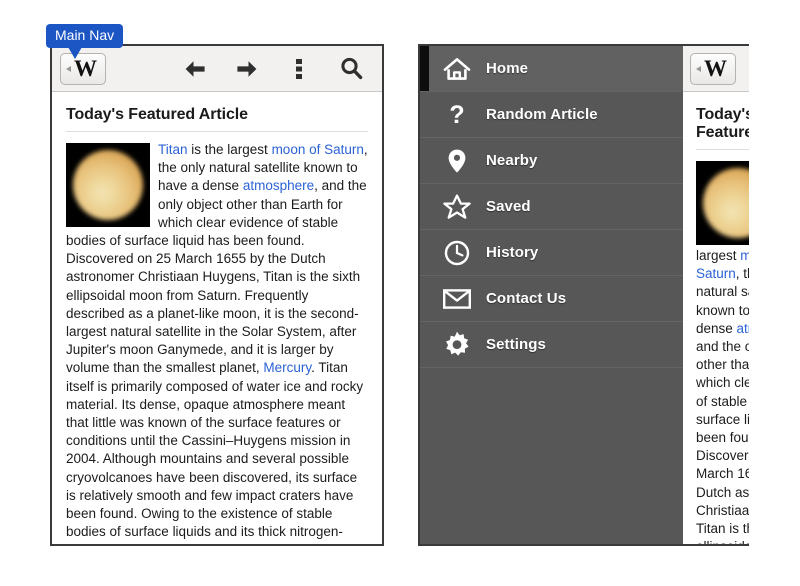  I want to click on back-arrow-icon, so click(195, 69).